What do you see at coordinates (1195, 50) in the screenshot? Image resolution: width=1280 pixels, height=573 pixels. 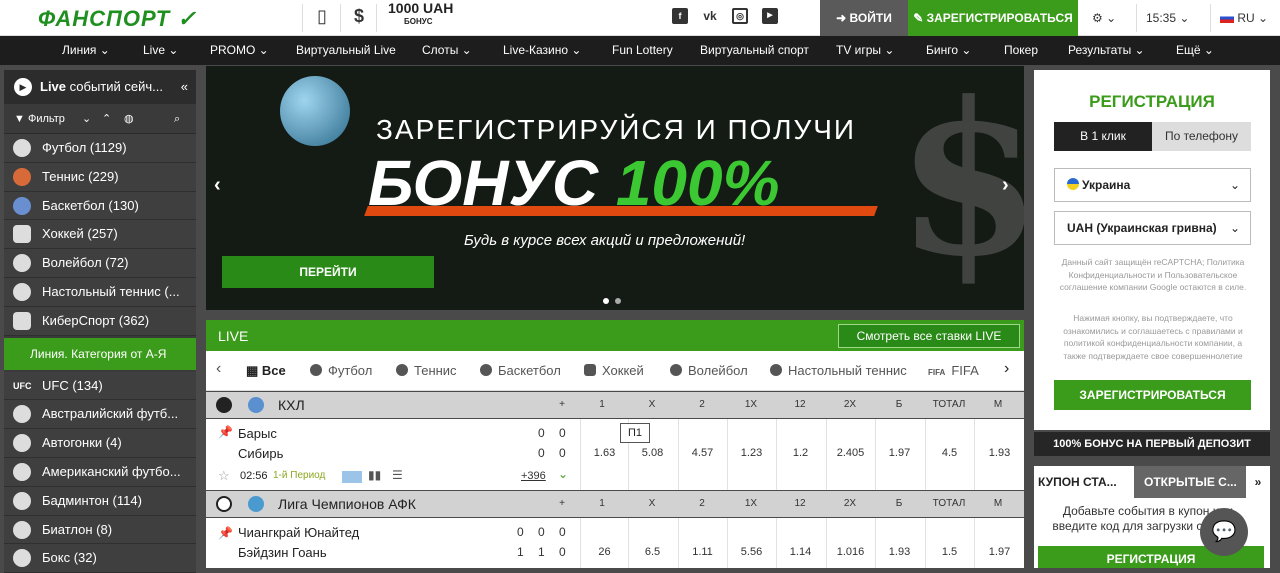 I see `nav-item-more: Ещё ⌄` at bounding box center [1195, 50].